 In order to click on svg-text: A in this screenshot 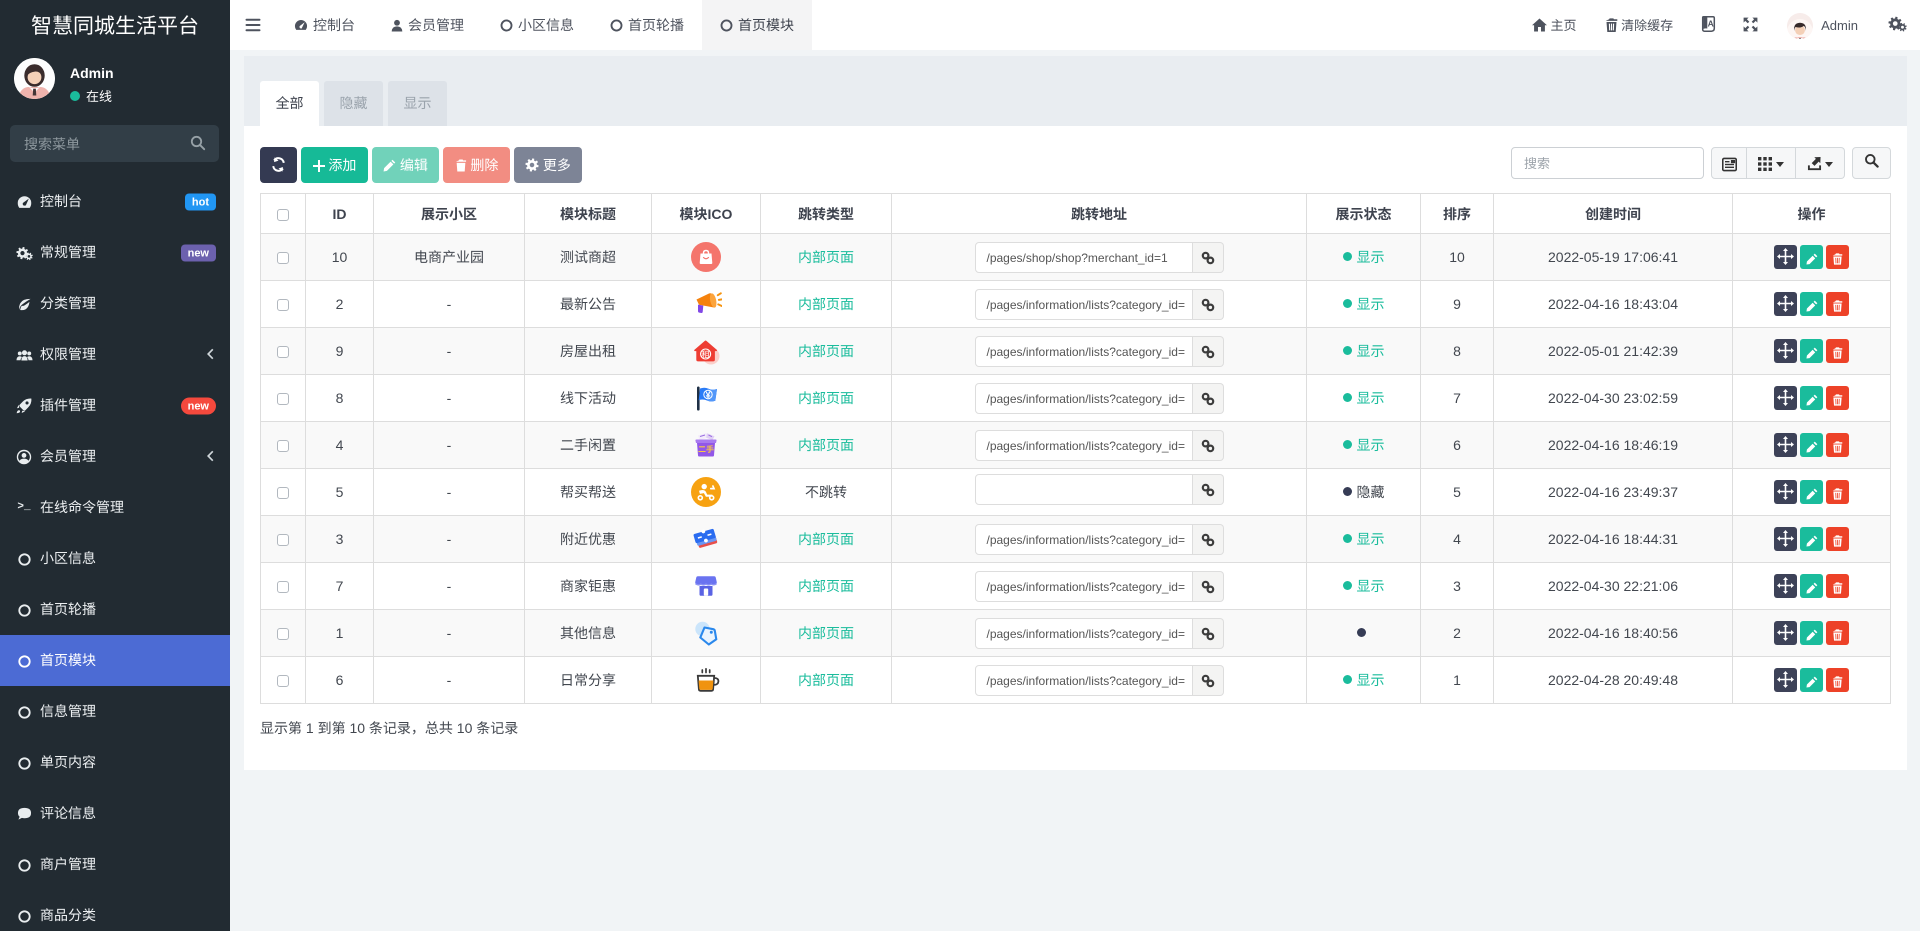, I will do `click(1711, 24)`.